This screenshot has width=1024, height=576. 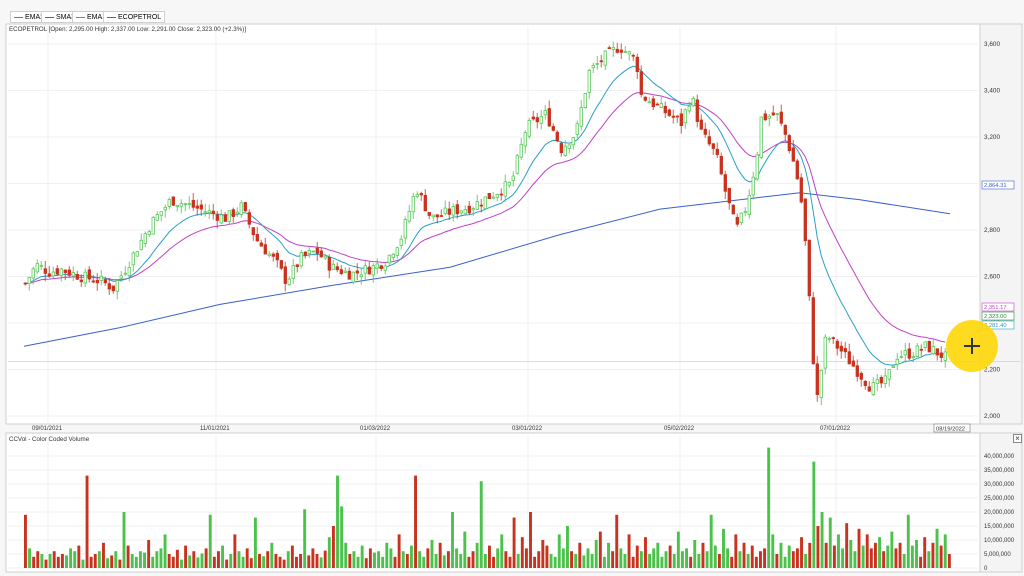 What do you see at coordinates (1017, 438) in the screenshot?
I see `close-volume-panel-button: ×` at bounding box center [1017, 438].